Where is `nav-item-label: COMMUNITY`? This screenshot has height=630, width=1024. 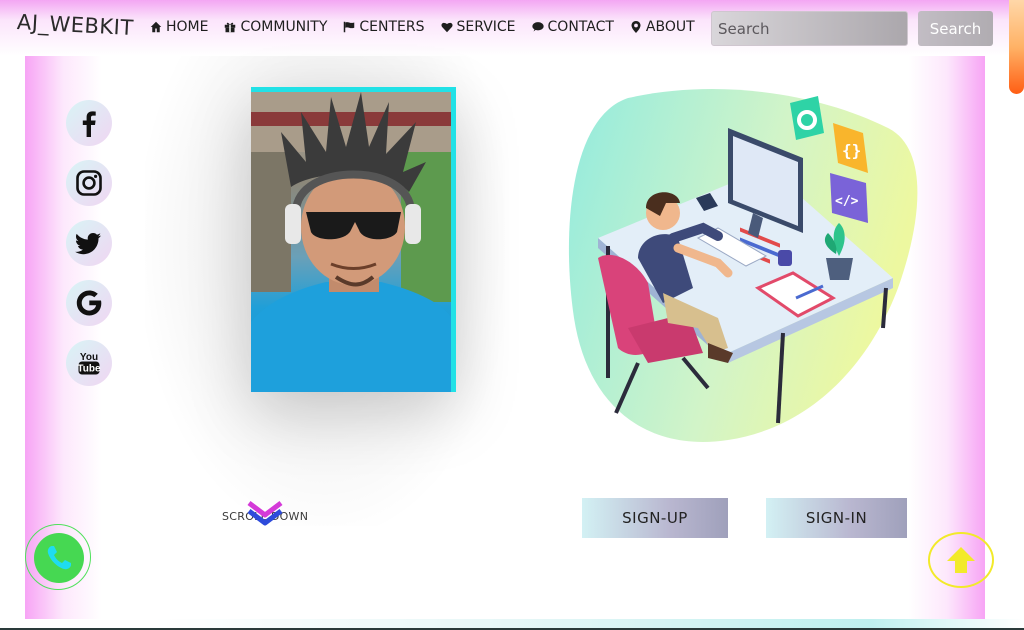
nav-item-label: COMMUNITY is located at coordinates (284, 27).